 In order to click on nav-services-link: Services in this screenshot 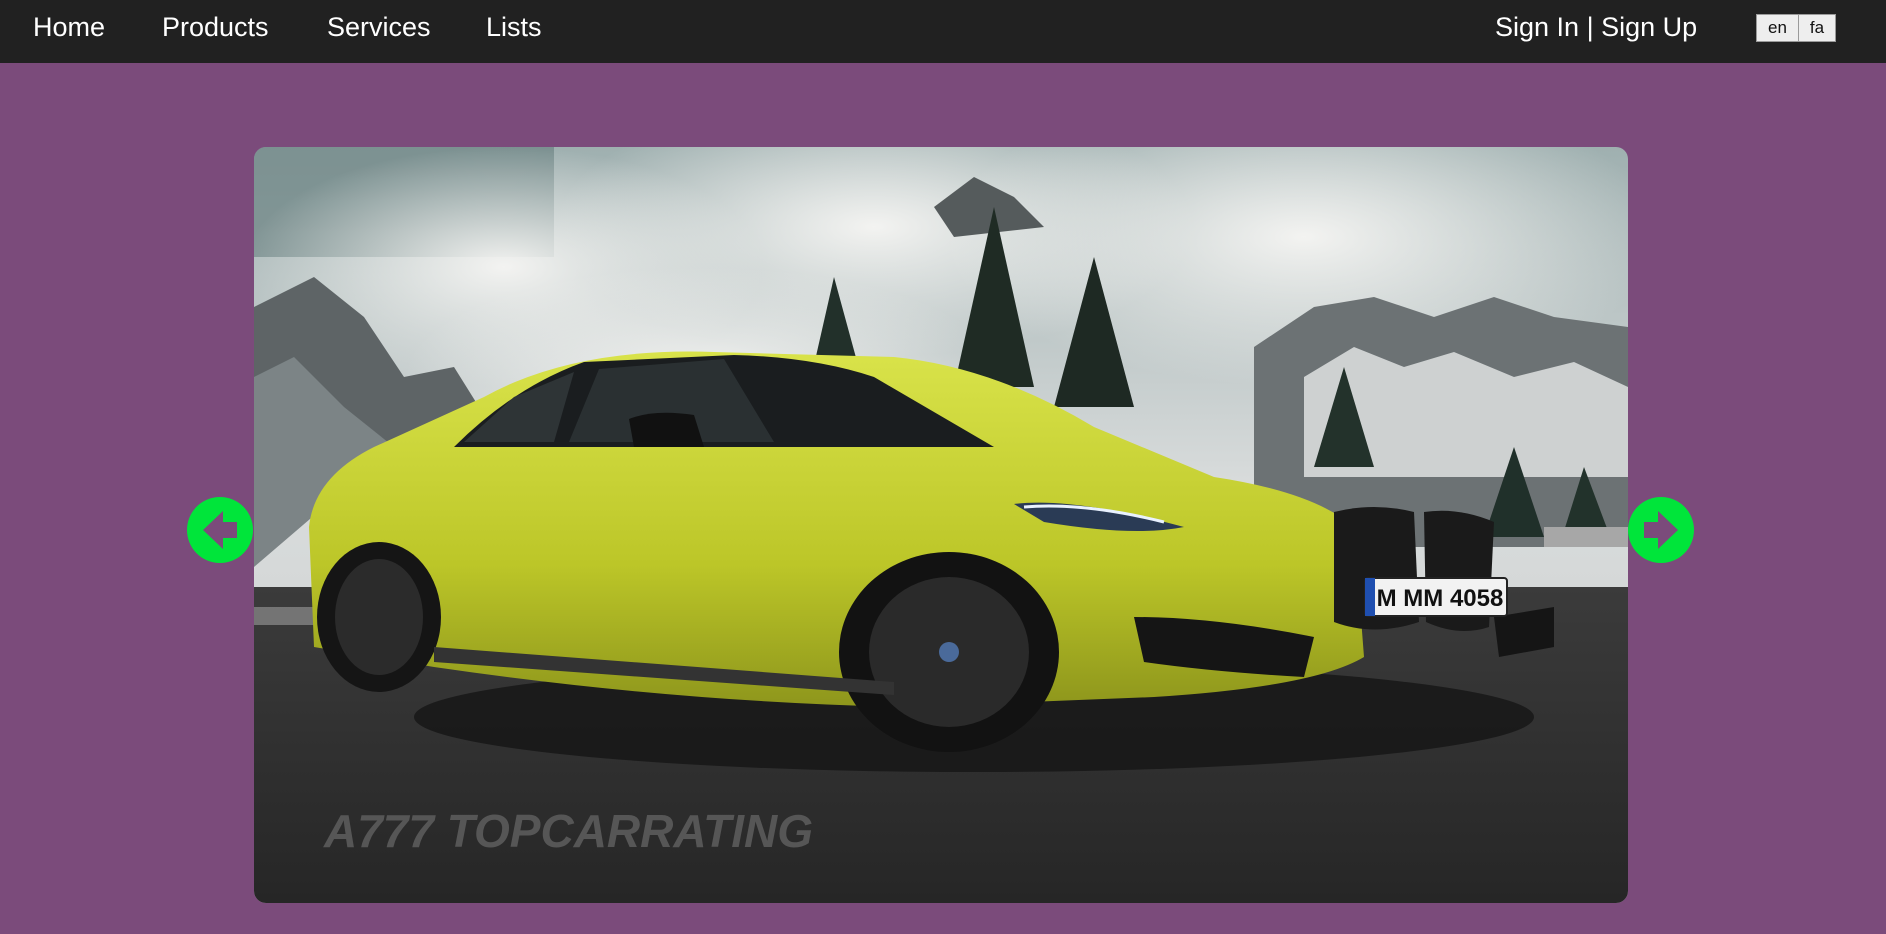, I will do `click(379, 27)`.